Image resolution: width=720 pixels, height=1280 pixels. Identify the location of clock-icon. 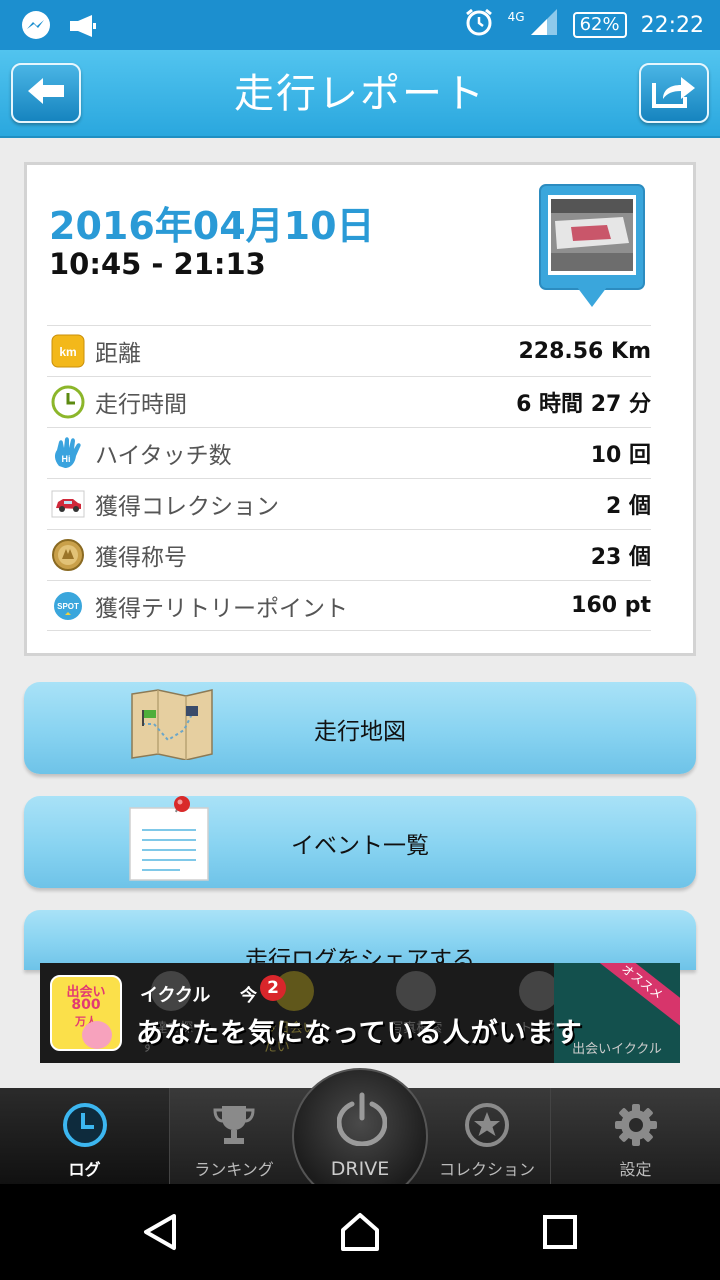
(68, 402).